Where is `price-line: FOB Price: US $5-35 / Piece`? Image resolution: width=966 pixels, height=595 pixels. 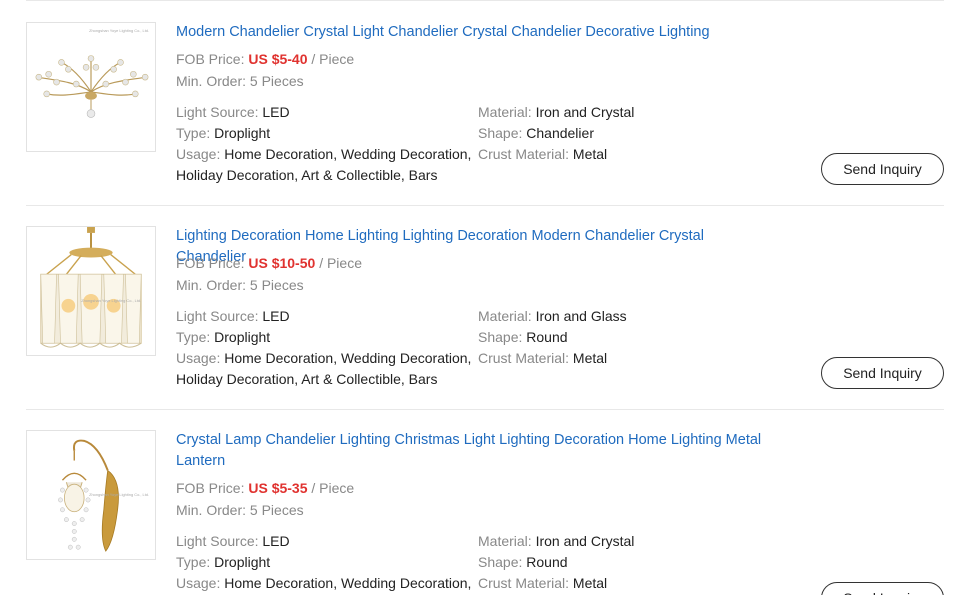 price-line: FOB Price: US $5-35 / Piece is located at coordinates (265, 488).